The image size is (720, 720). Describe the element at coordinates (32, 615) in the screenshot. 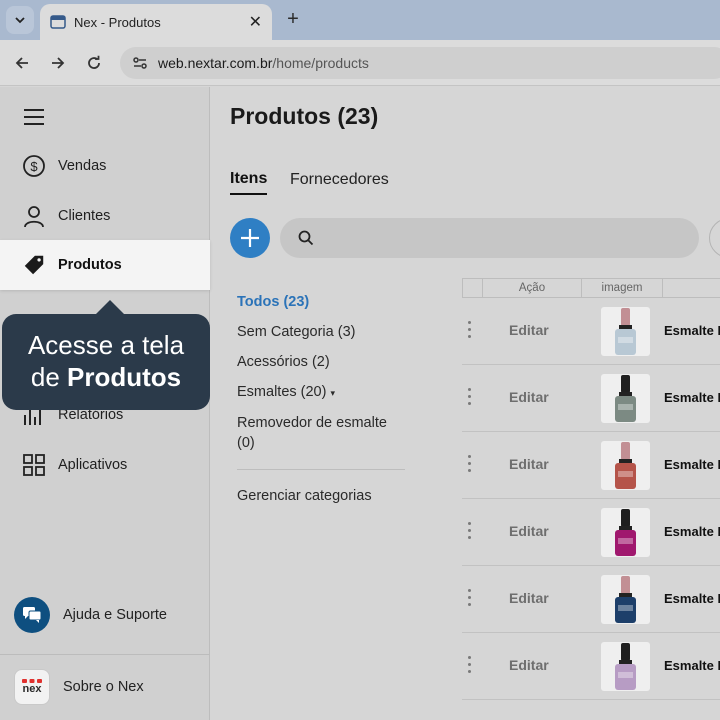

I see `chat-icon` at that location.